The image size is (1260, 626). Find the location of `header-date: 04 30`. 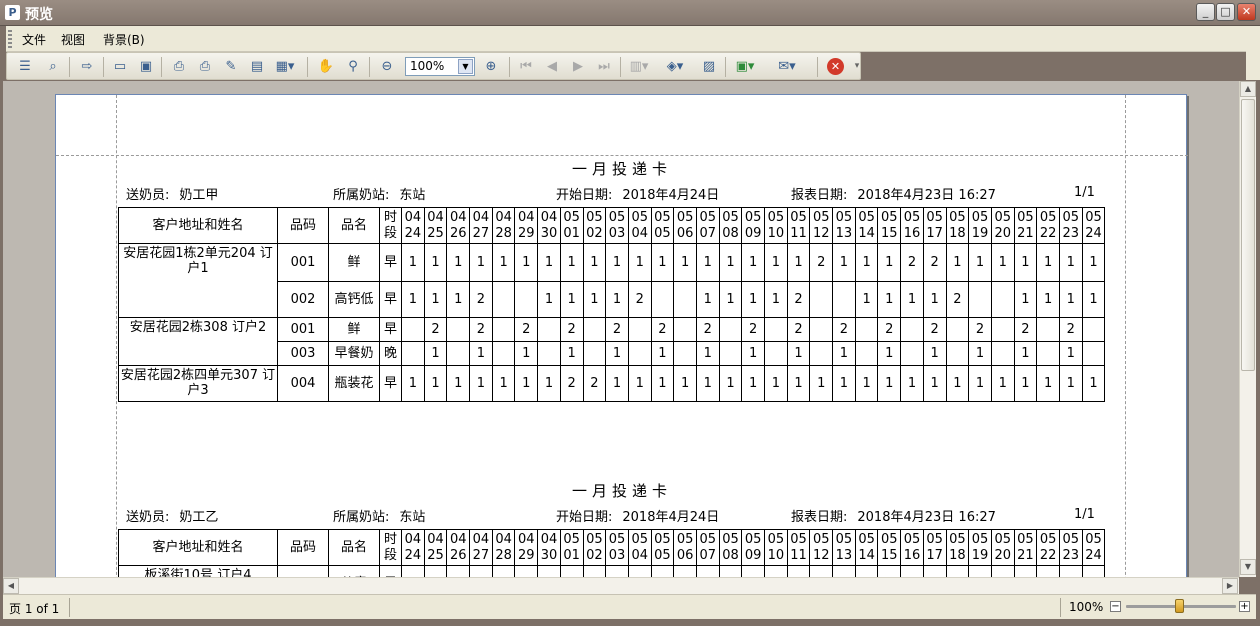

header-date: 04 30 is located at coordinates (549, 547).